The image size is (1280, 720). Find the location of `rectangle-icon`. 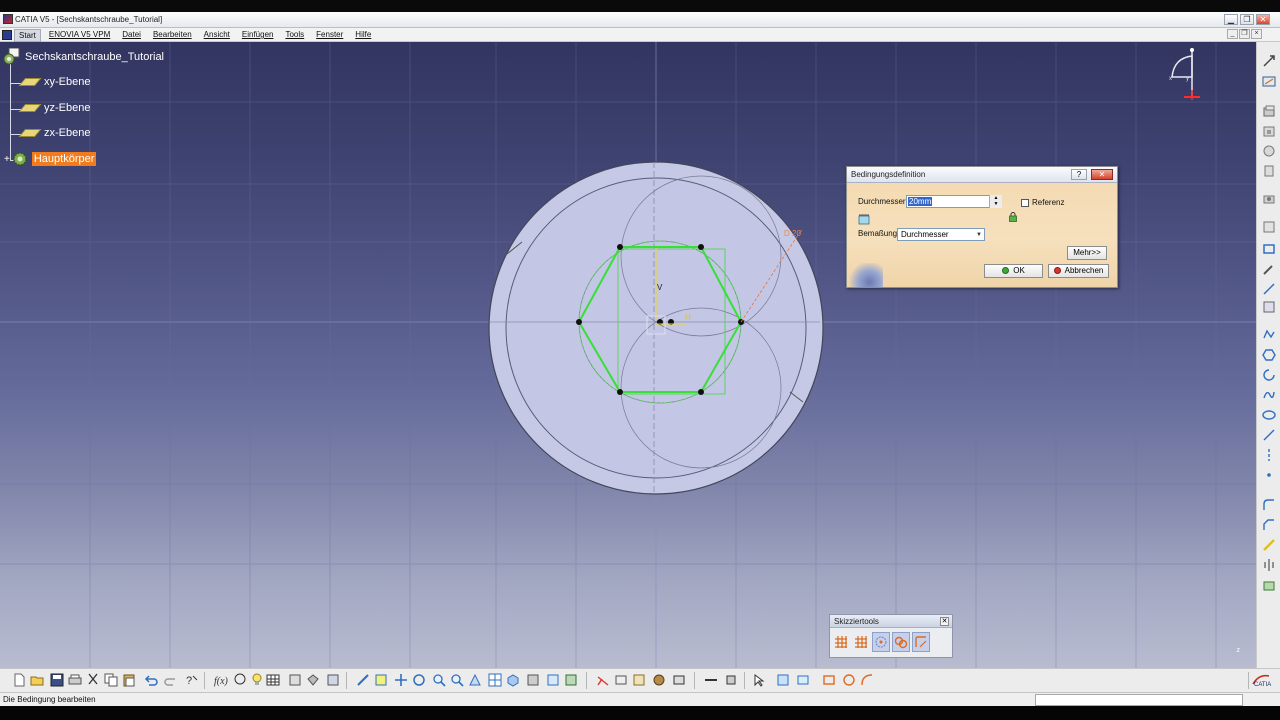

rectangle-icon is located at coordinates (1269, 249).